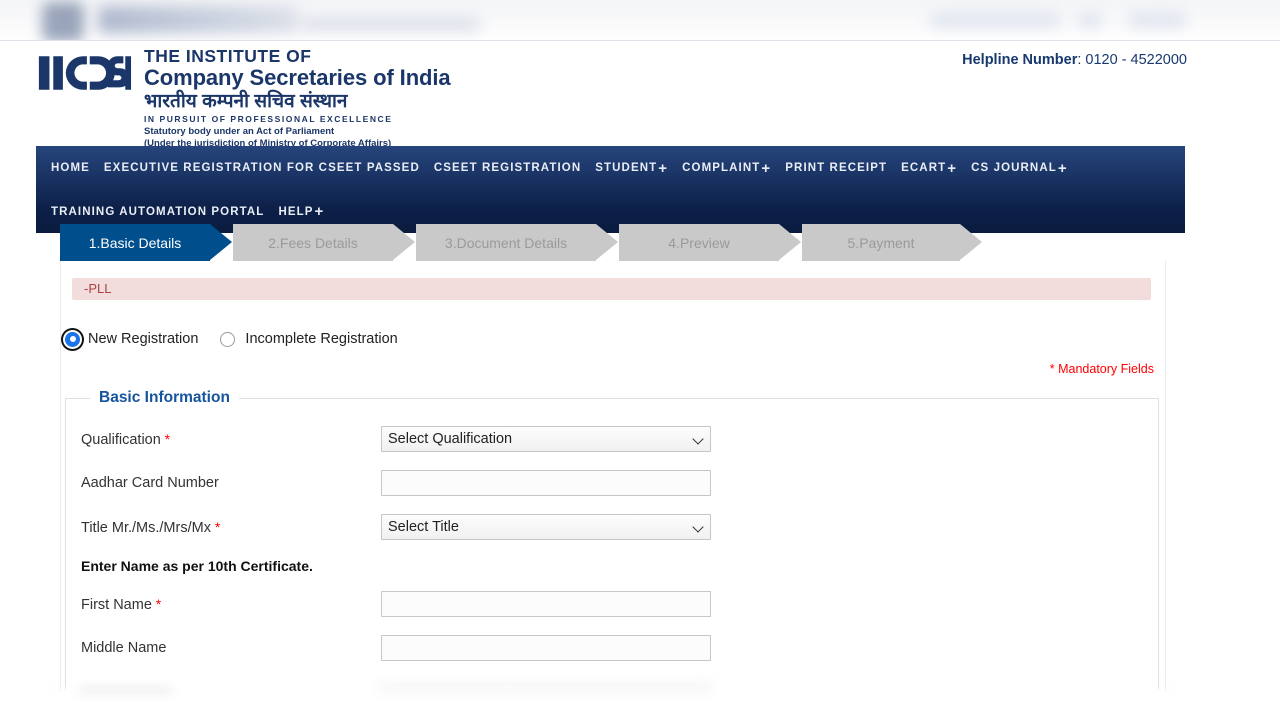 This screenshot has height=719, width=1280. I want to click on nav-item-student: STUDENT +, so click(631, 168).